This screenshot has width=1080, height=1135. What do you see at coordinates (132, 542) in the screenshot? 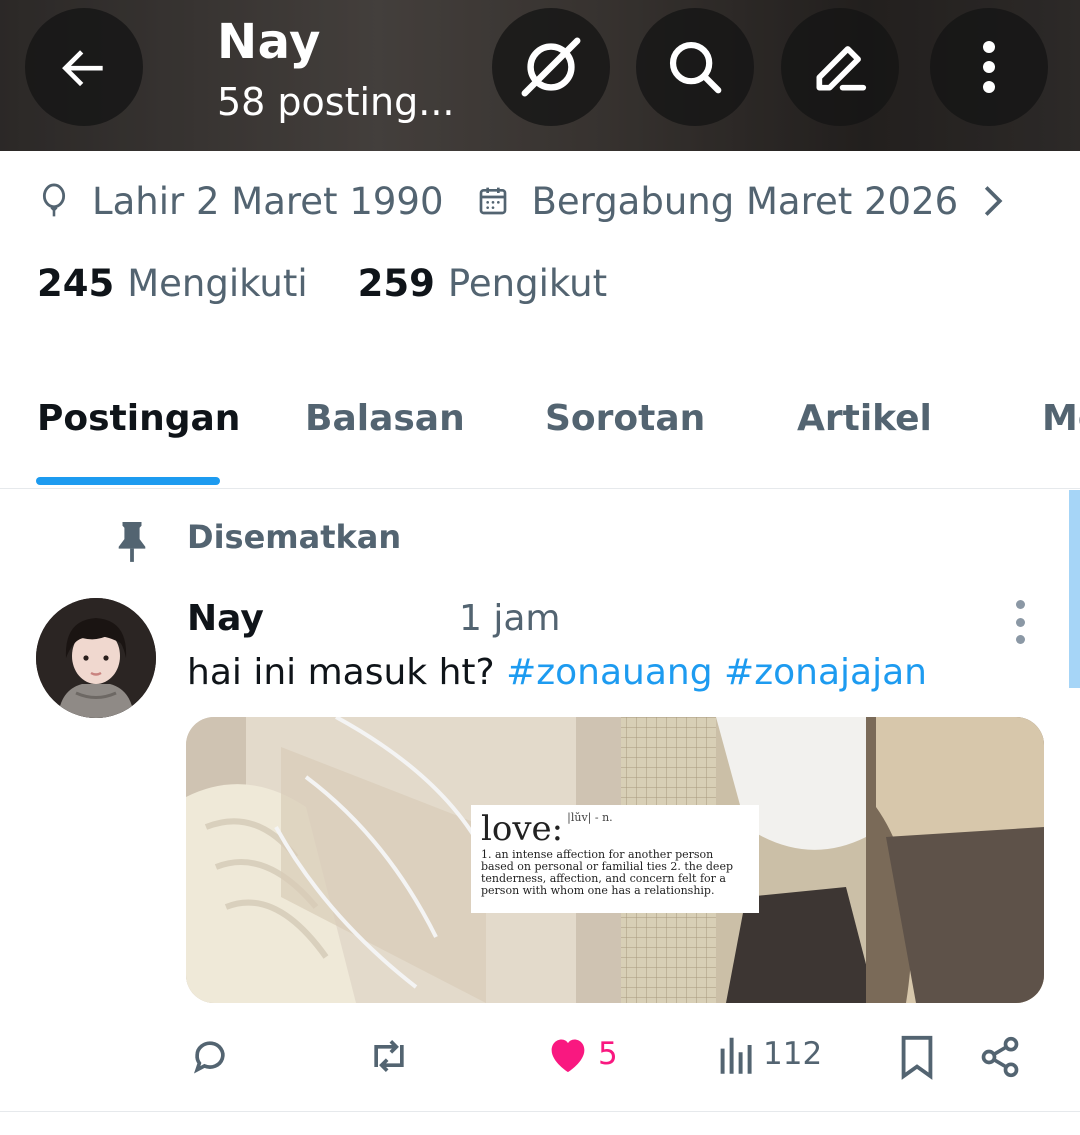
I see `pin-icon` at bounding box center [132, 542].